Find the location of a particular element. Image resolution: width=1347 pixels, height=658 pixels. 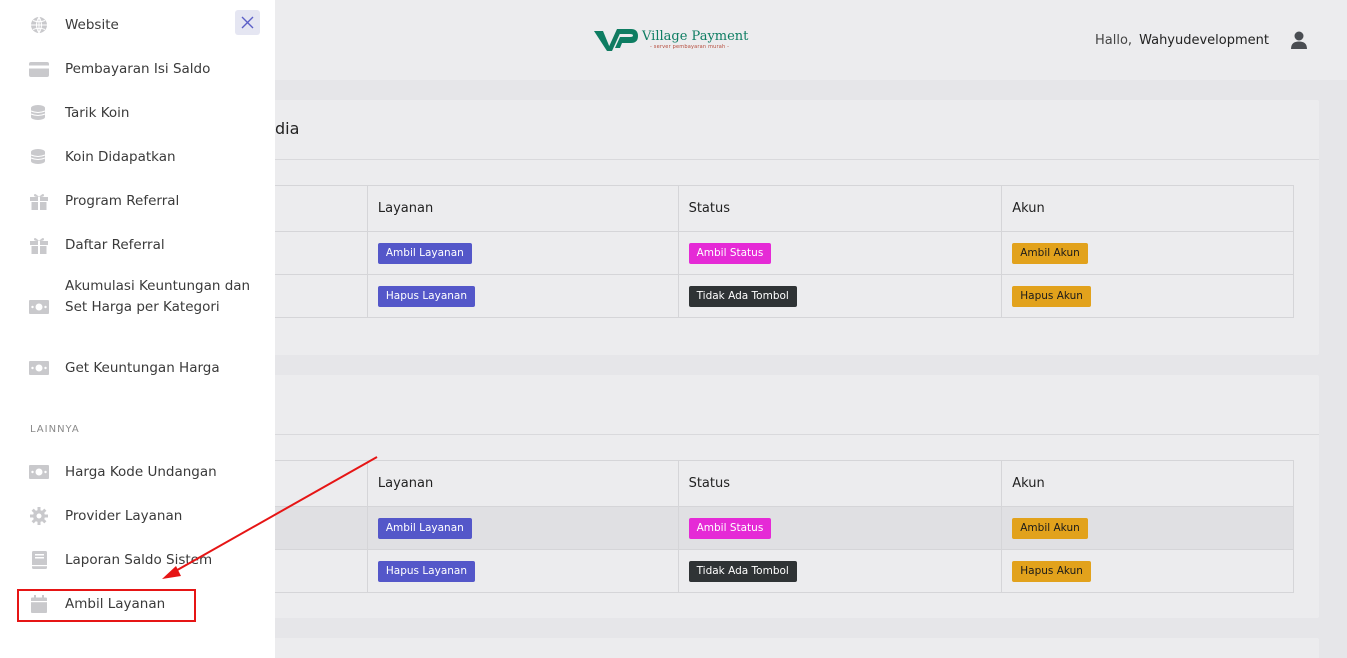

sidebar-item-website: Website is located at coordinates (137, 25).